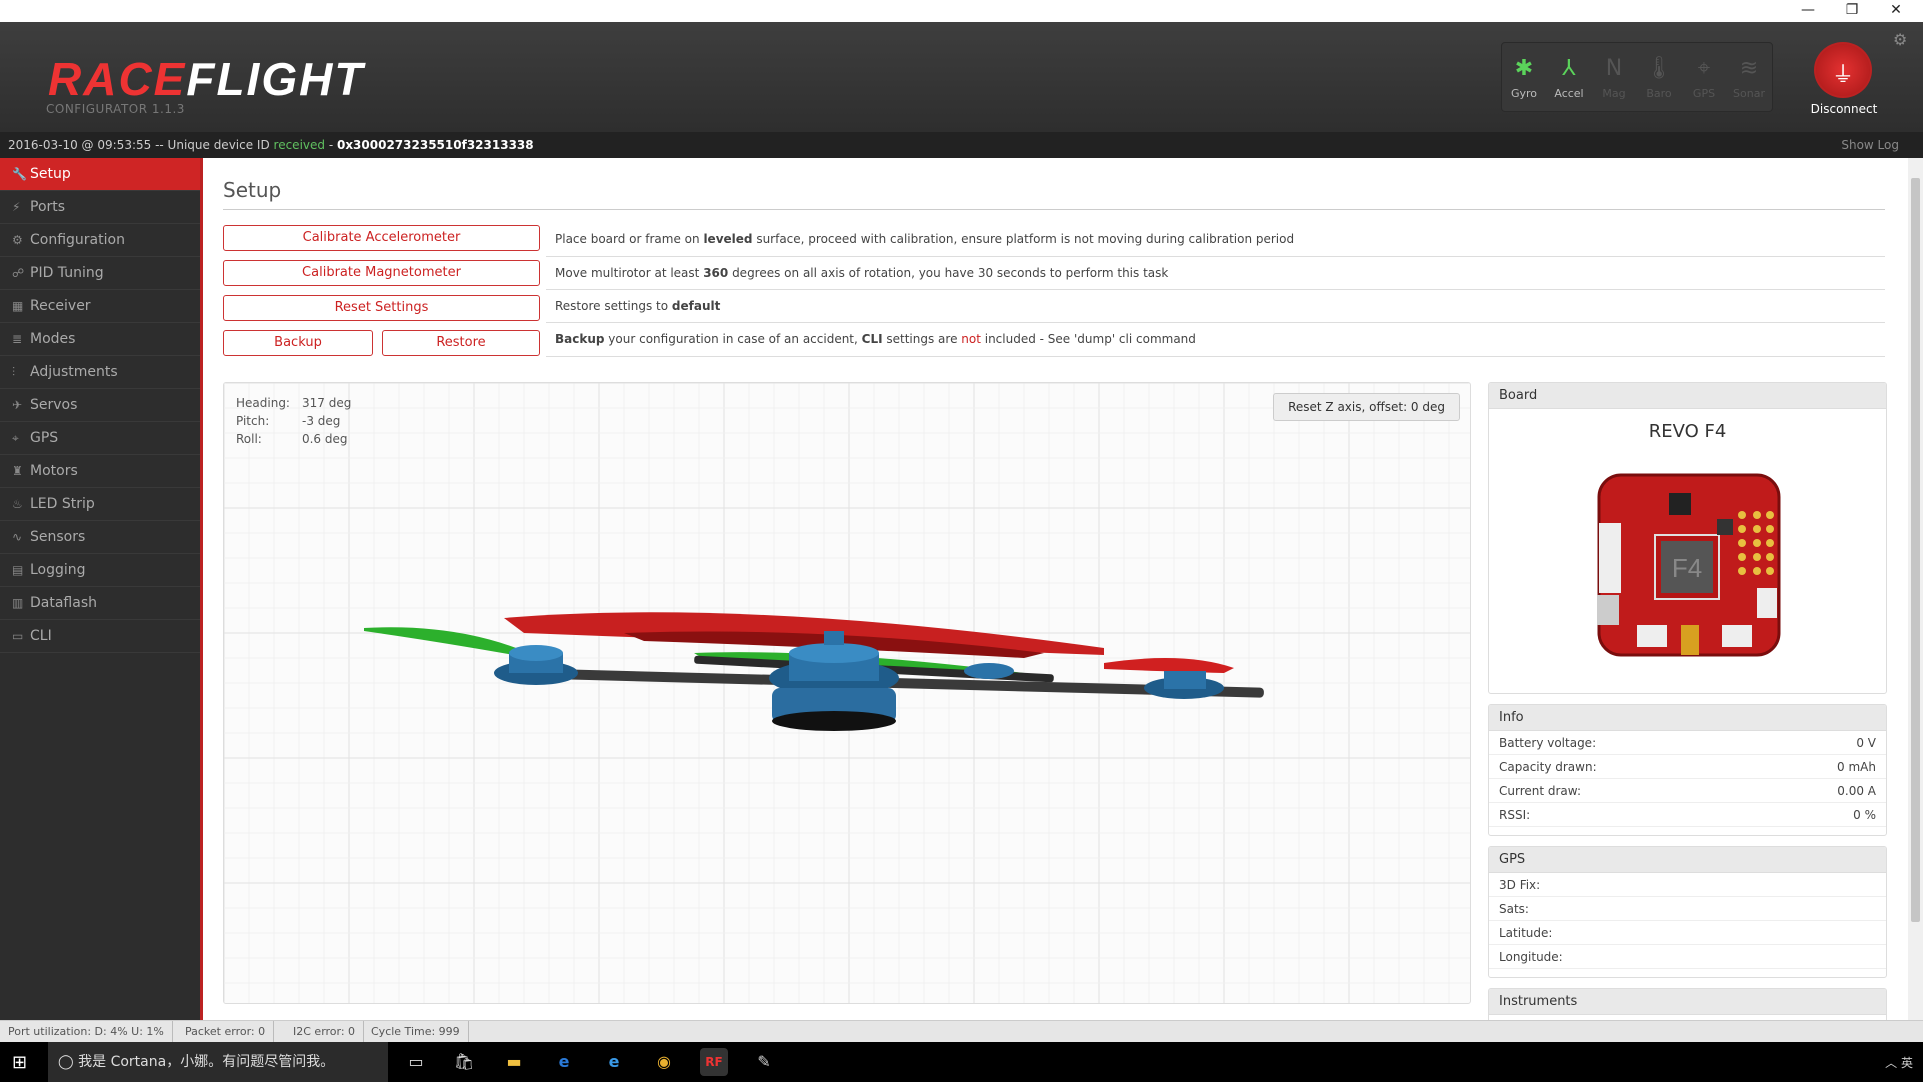 The width and height of the screenshot is (1923, 1082). I want to click on sidebar-item-receiver: ▦ Receiver, so click(100, 306).